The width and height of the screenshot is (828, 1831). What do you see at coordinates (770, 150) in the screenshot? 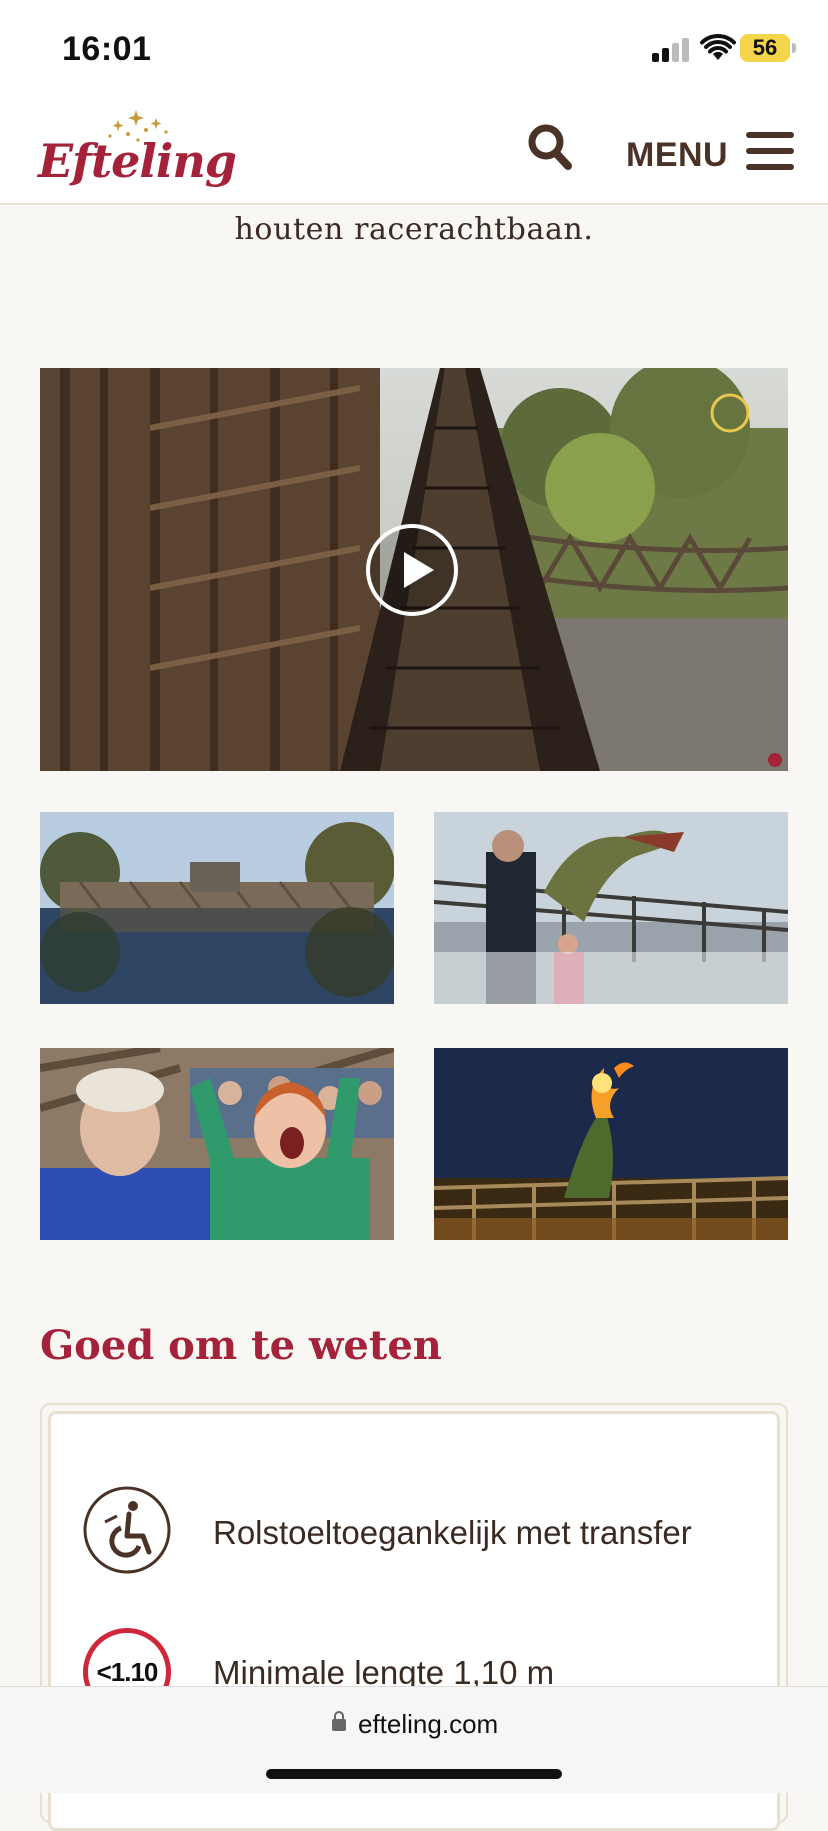
I see `hamburger-icon` at bounding box center [770, 150].